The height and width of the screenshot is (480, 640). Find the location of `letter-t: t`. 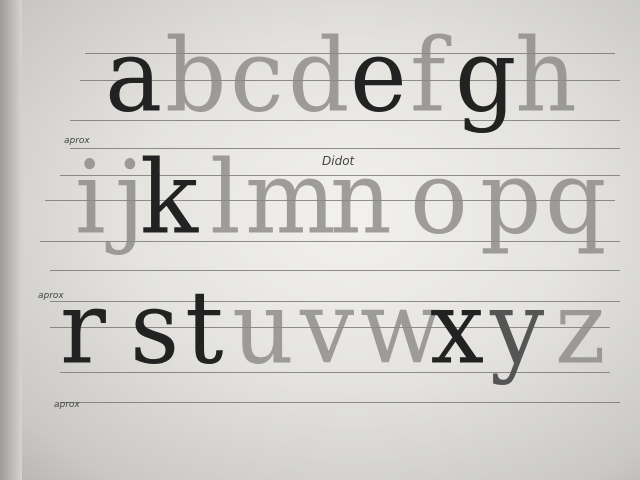

letter-t: t is located at coordinates (204, 328).